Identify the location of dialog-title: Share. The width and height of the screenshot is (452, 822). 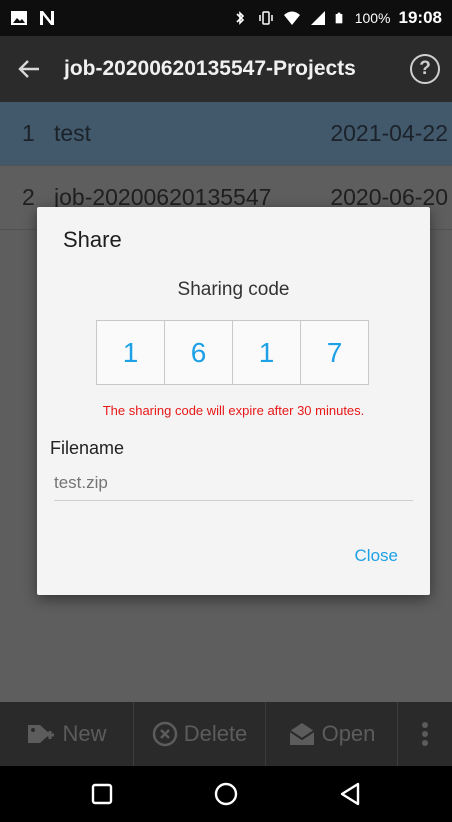
(92, 239).